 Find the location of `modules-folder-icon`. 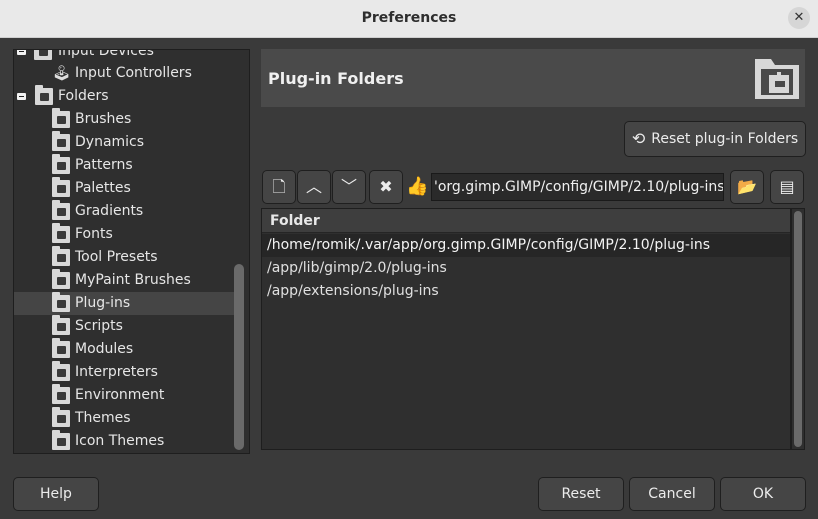

modules-folder-icon is located at coordinates (61, 348).